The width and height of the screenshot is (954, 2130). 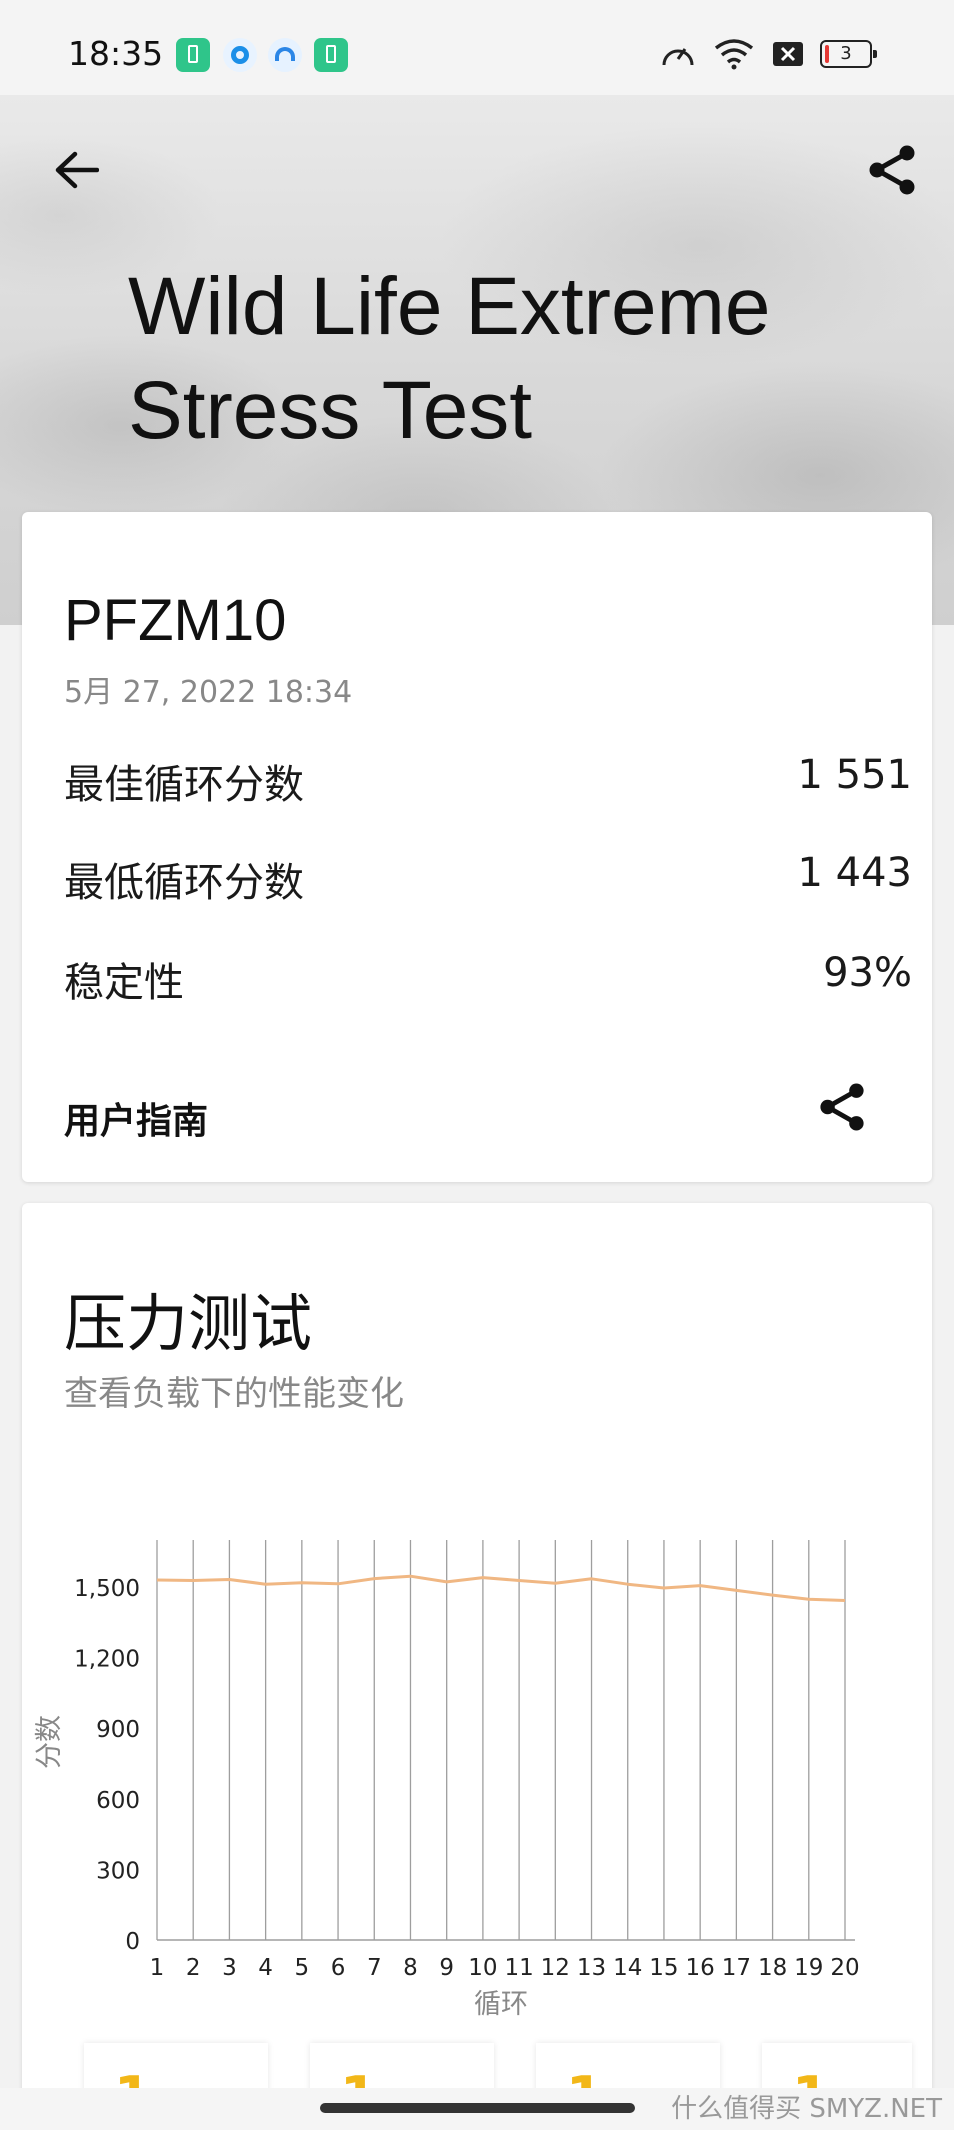 What do you see at coordinates (488, 980) in the screenshot?
I see `stability-row: 稳定性 93%` at bounding box center [488, 980].